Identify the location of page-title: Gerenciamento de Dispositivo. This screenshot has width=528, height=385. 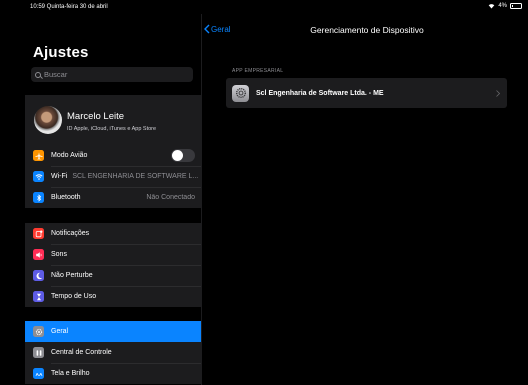
(367, 30).